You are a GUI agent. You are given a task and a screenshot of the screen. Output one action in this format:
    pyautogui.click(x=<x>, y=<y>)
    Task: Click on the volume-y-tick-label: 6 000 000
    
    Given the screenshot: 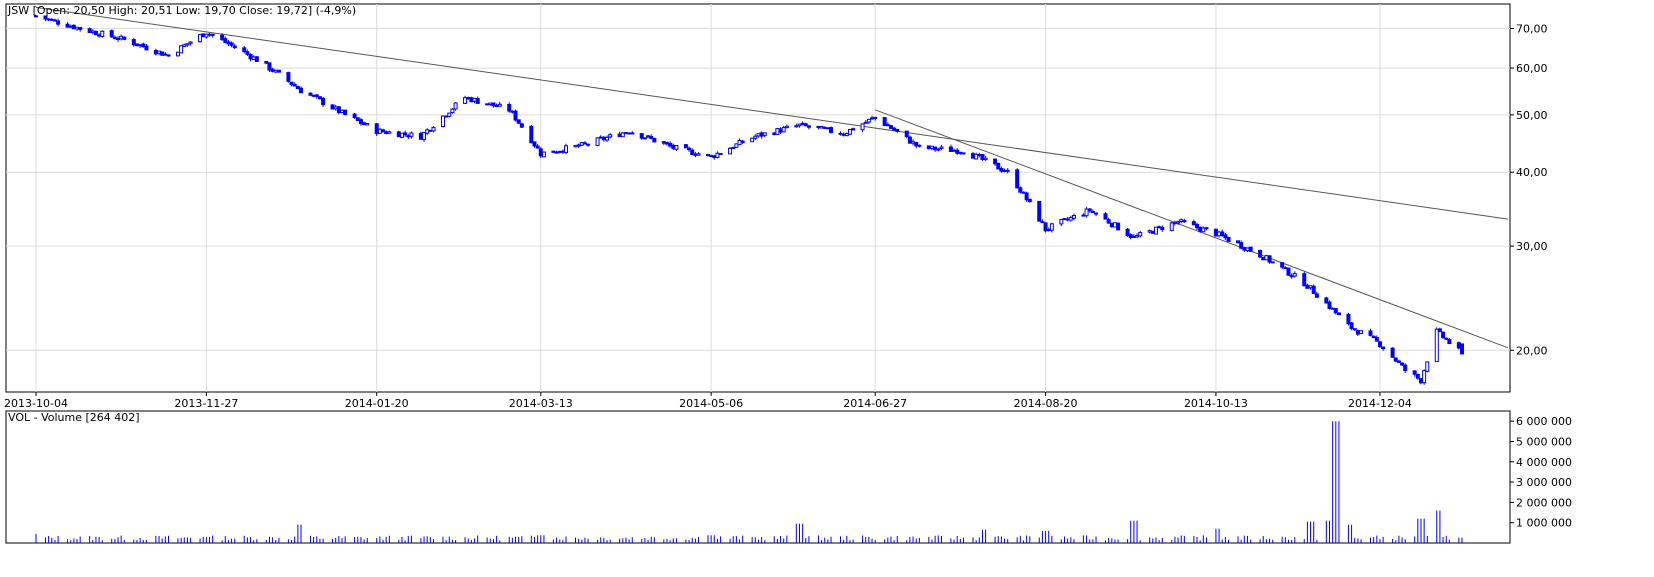 What is the action you would take?
    pyautogui.click(x=1544, y=421)
    